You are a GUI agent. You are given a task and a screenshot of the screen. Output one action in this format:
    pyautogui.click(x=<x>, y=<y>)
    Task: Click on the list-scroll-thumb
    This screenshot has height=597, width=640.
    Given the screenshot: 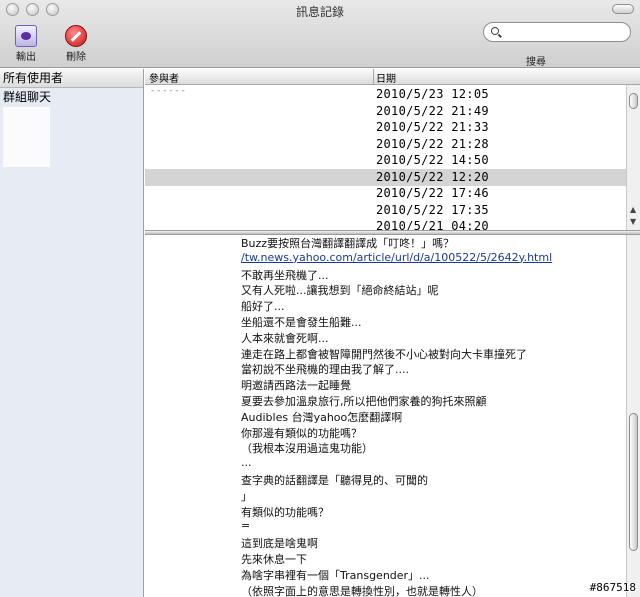 What is the action you would take?
    pyautogui.click(x=633, y=101)
    